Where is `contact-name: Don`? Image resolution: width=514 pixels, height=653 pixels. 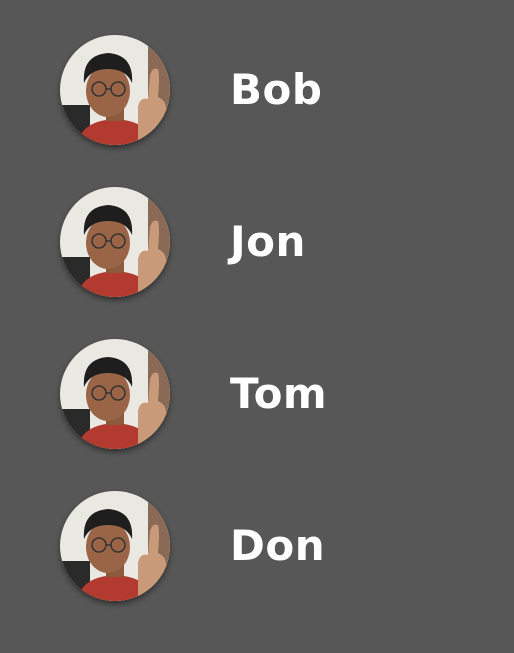 contact-name: Don is located at coordinates (277, 546).